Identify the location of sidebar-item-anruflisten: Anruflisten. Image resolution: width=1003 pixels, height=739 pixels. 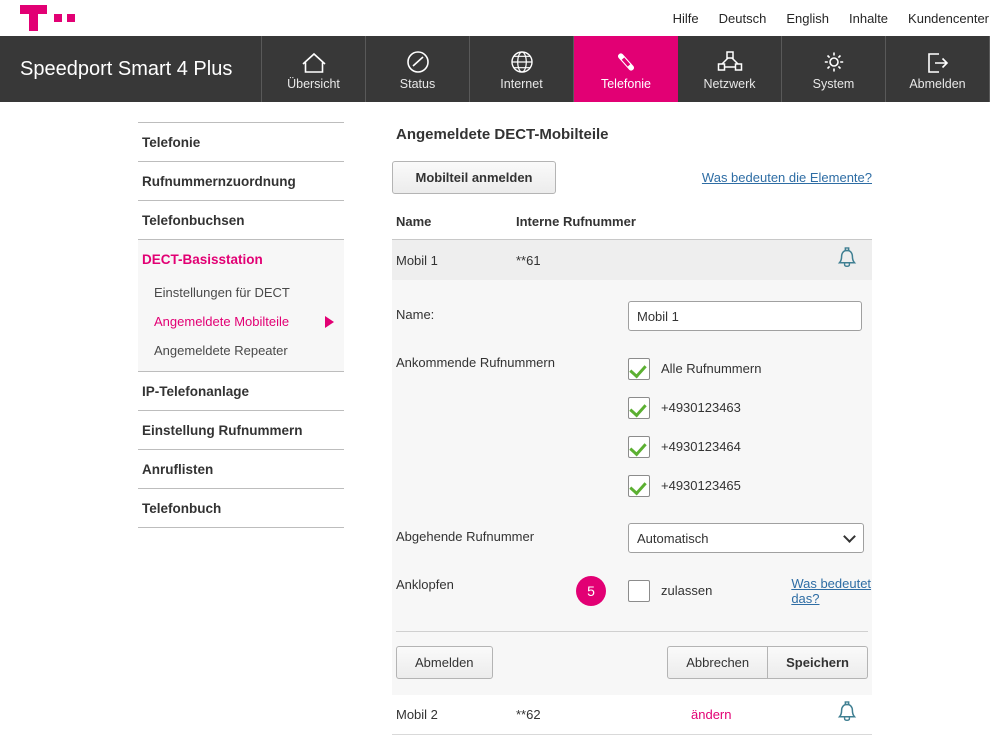
(241, 469).